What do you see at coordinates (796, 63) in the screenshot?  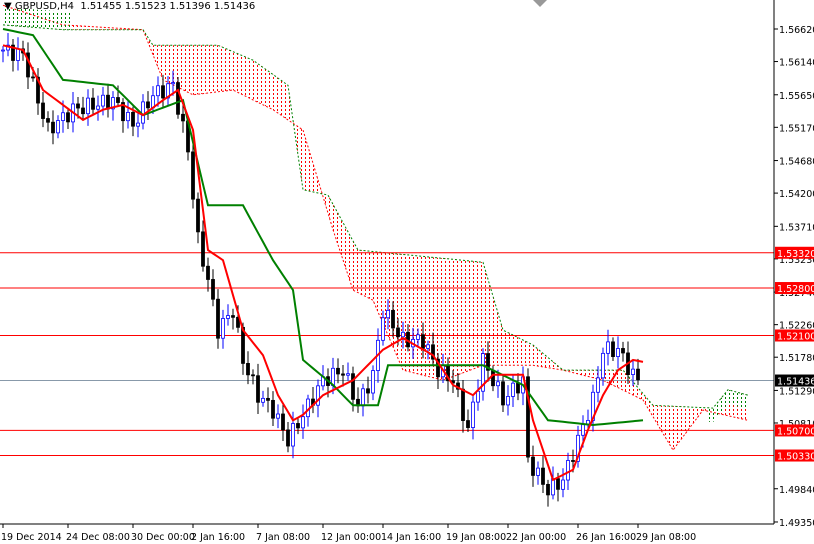 I see `y-tick-label: 1.56140` at bounding box center [796, 63].